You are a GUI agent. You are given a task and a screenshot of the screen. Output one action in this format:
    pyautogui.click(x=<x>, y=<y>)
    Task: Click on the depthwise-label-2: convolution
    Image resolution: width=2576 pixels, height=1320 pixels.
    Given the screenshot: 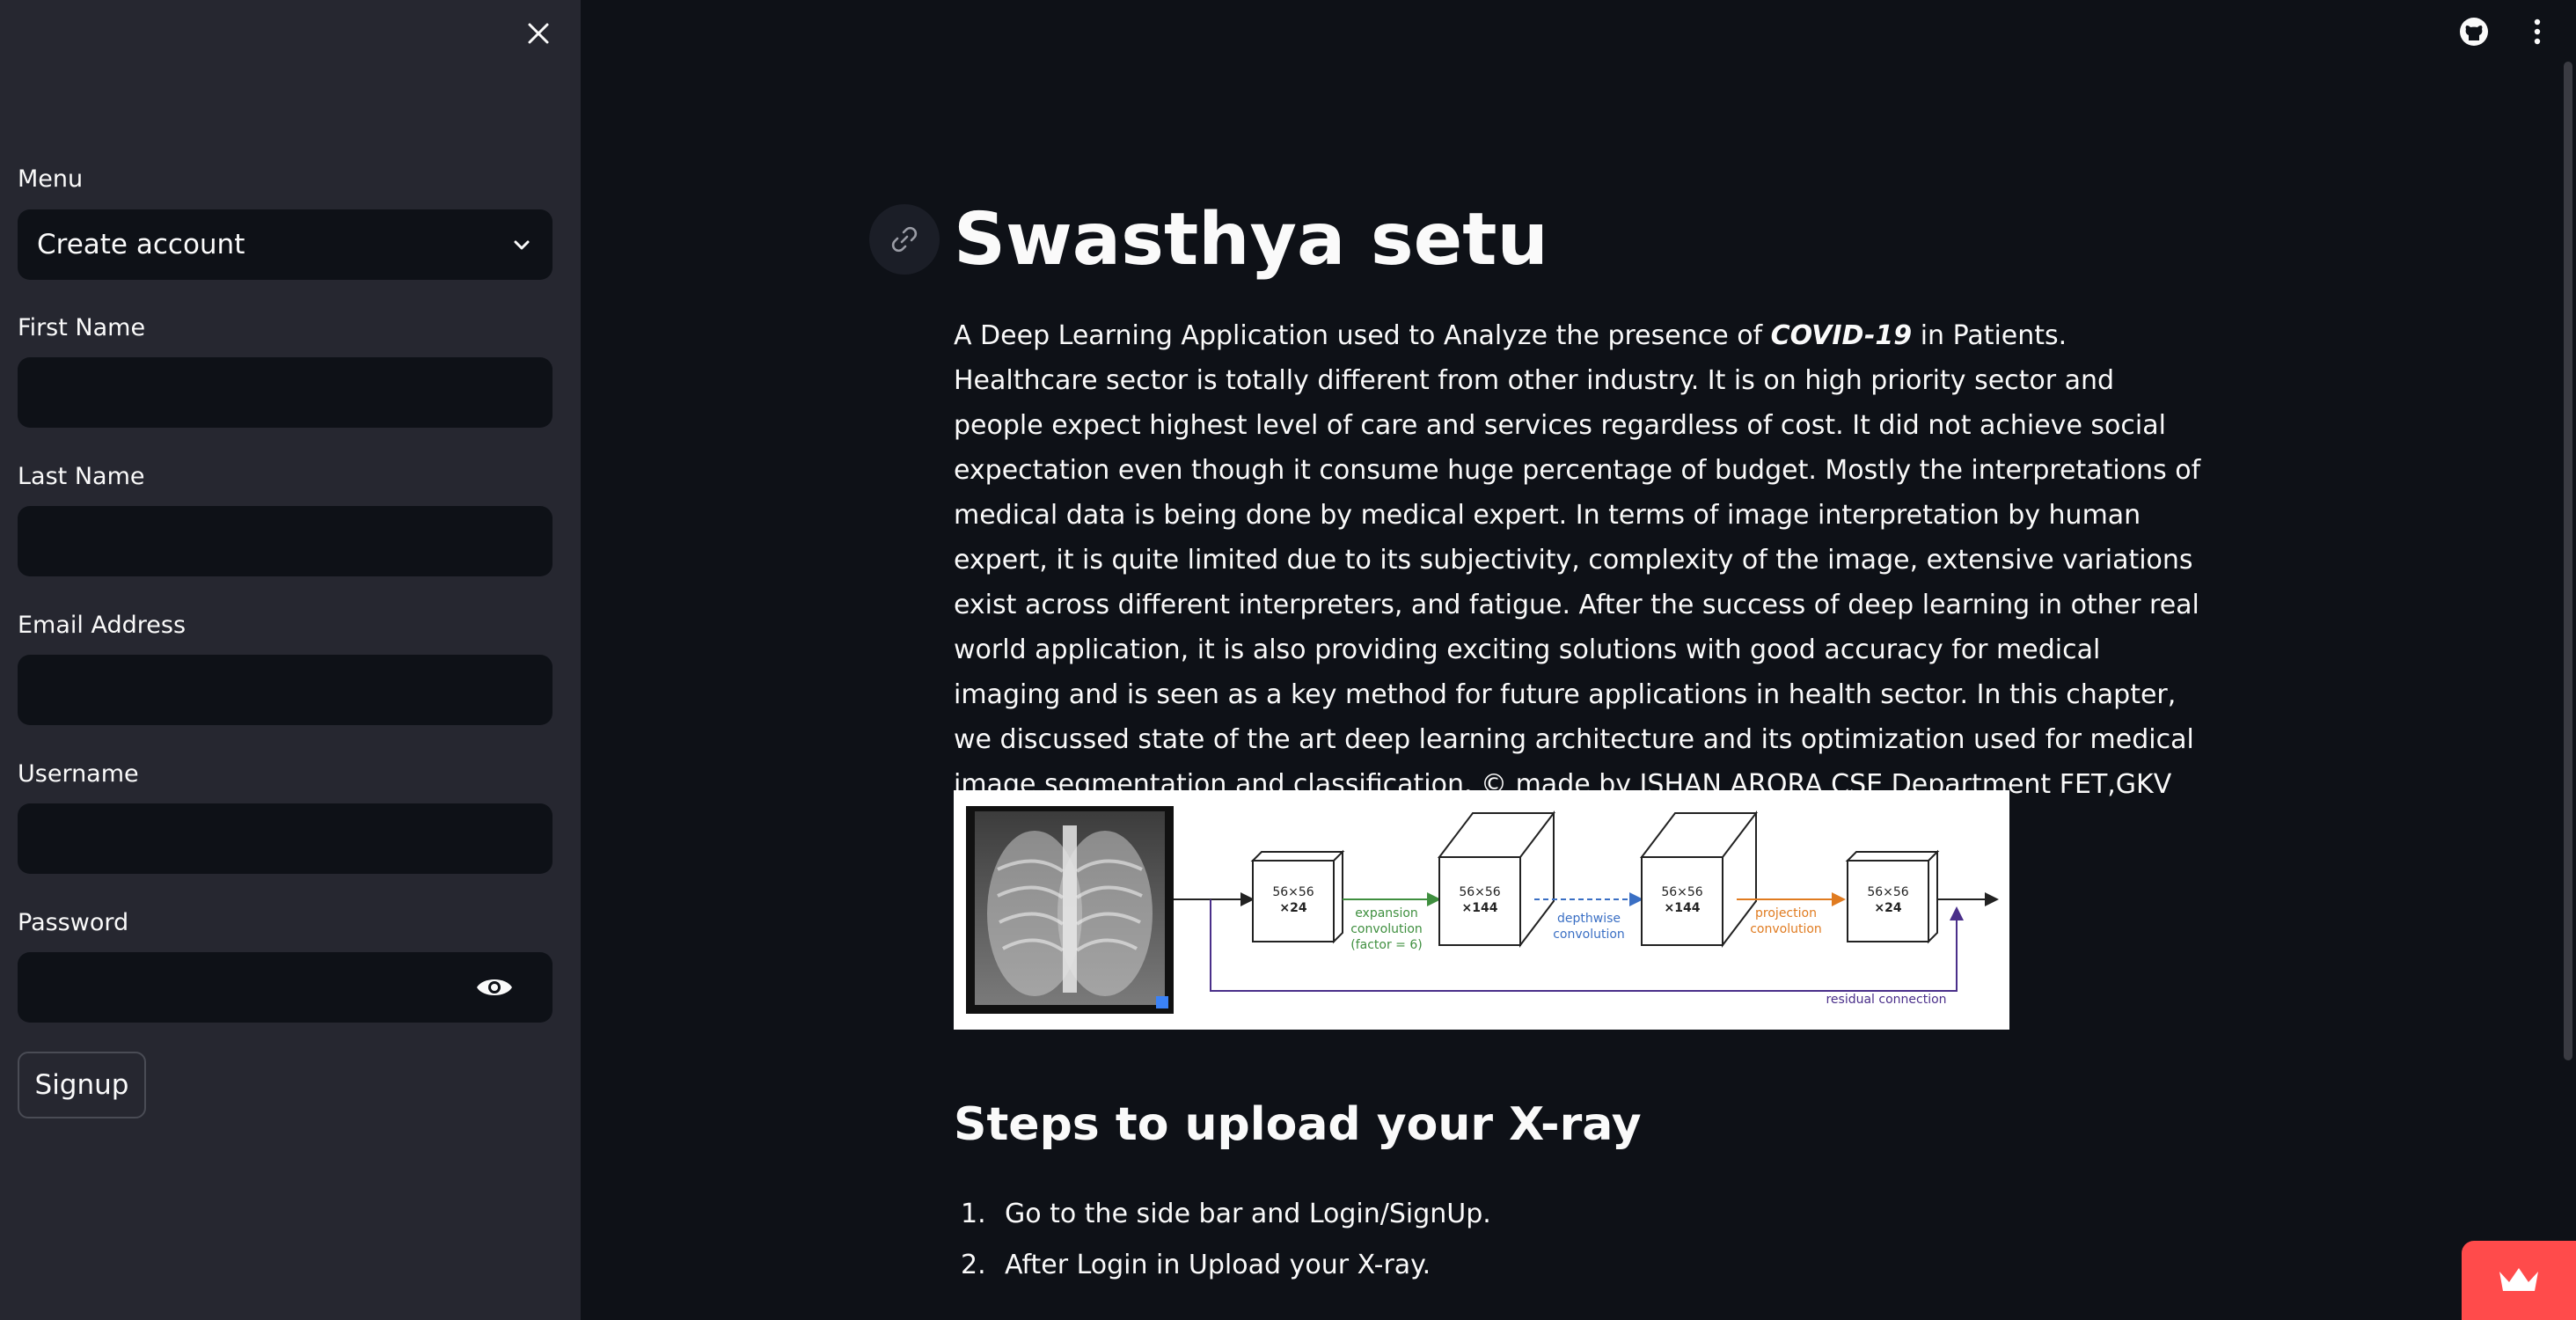 What is the action you would take?
    pyautogui.click(x=1589, y=935)
    